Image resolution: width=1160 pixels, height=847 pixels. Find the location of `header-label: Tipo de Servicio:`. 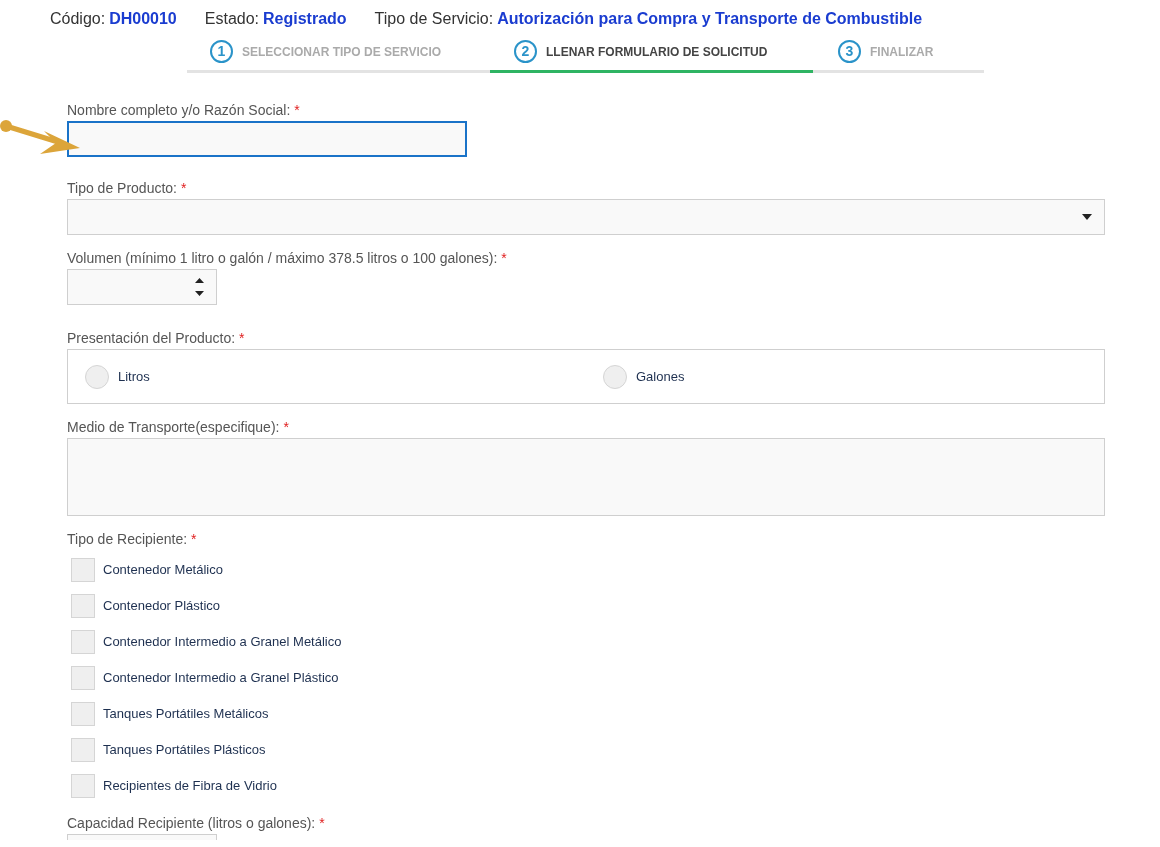

header-label: Tipo de Servicio: is located at coordinates (434, 19).